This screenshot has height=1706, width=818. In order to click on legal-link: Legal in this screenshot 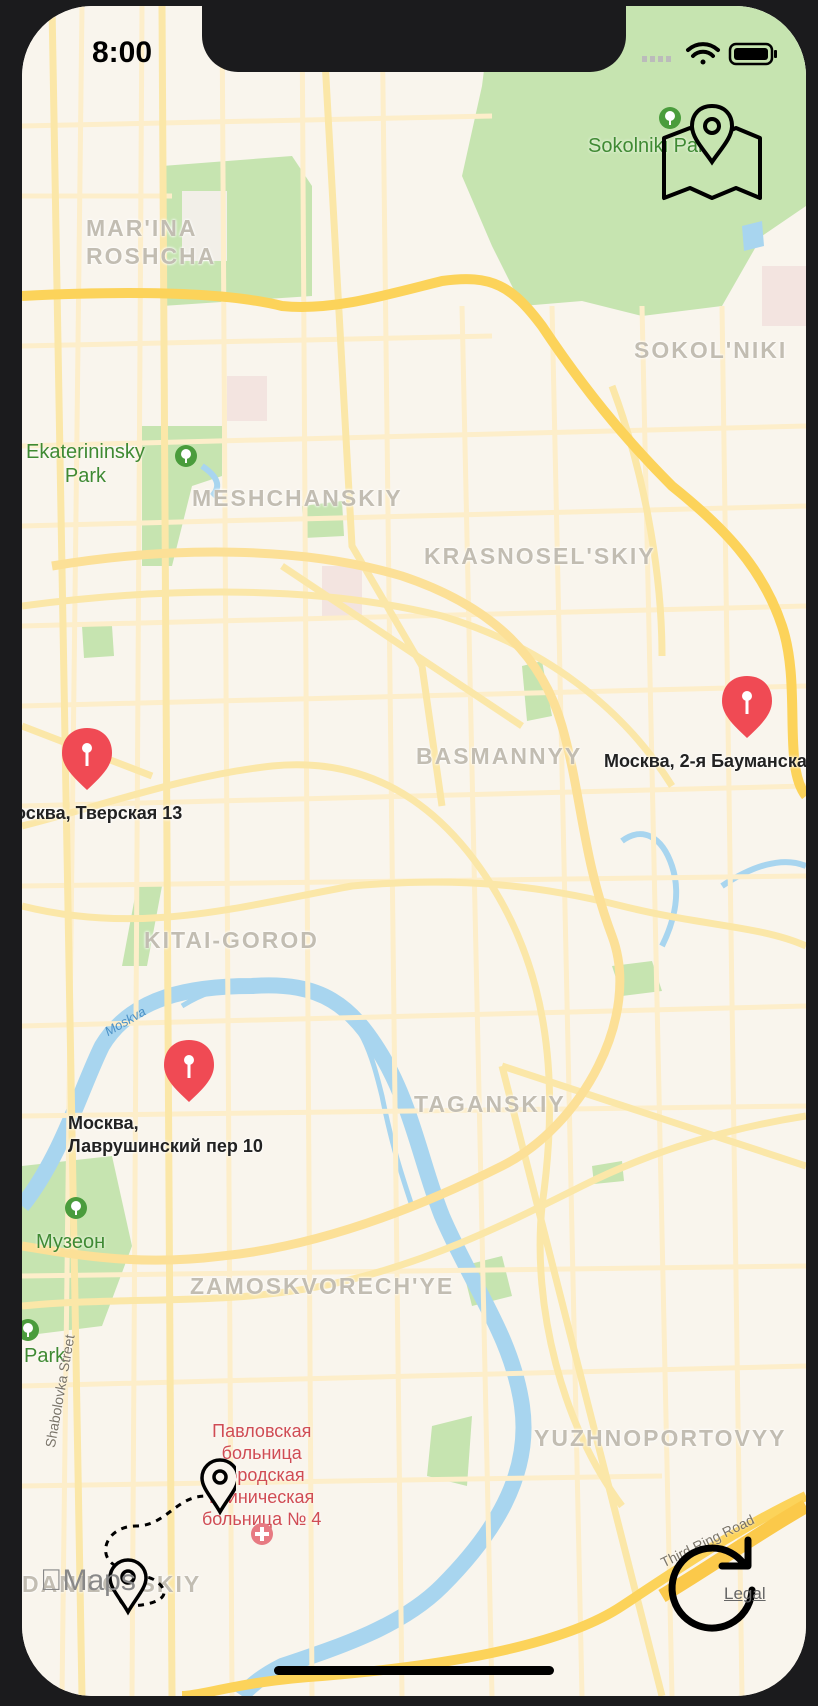, I will do `click(745, 1594)`.